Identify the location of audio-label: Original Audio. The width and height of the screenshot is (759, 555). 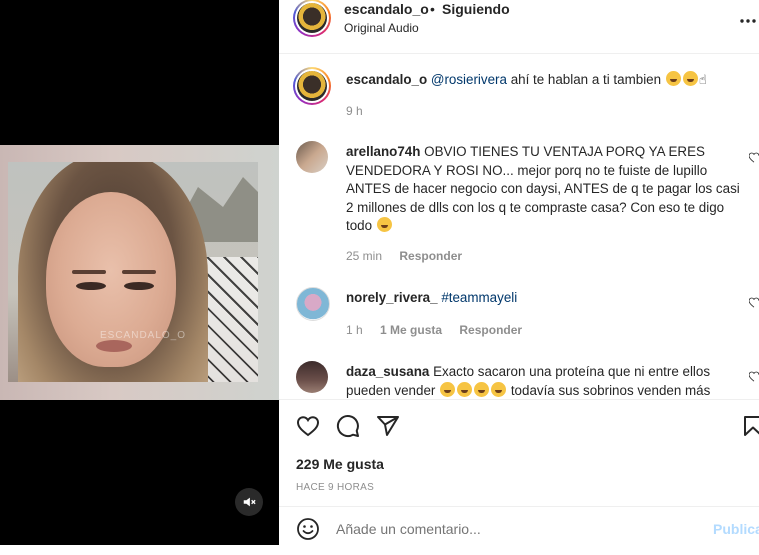
(381, 28).